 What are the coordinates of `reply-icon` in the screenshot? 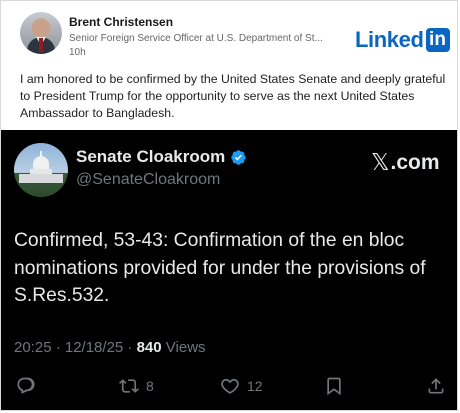 It's located at (26, 385).